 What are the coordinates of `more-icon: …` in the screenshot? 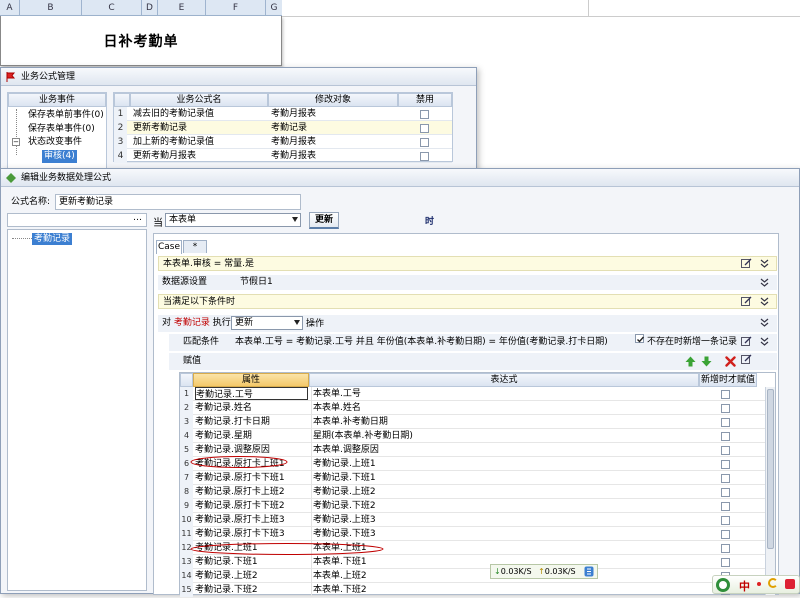 It's located at (138, 218).